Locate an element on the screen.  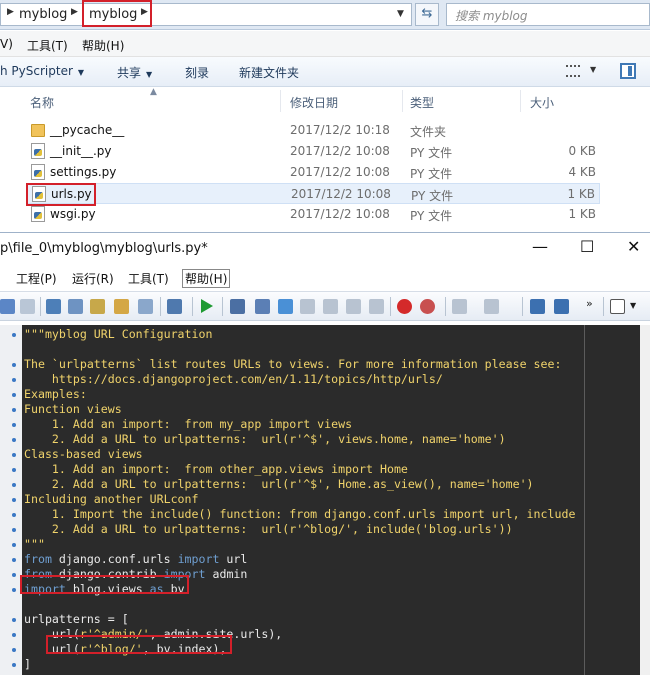
forward-icon is located at coordinates (491, 306).